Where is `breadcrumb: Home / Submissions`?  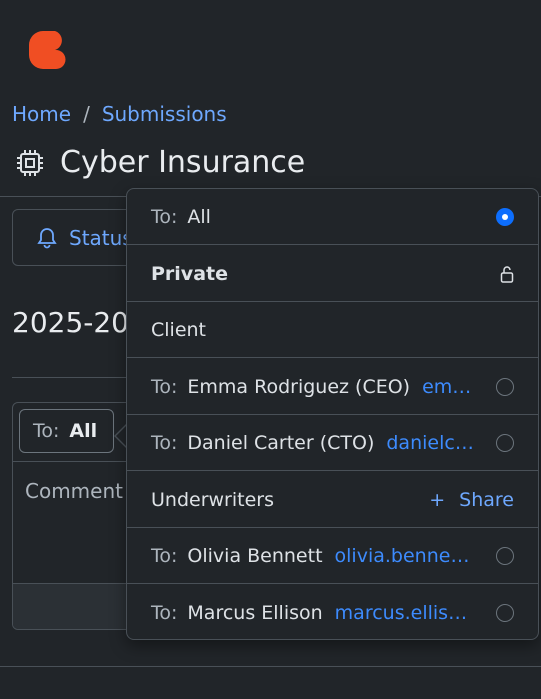 breadcrumb: Home / Submissions is located at coordinates (119, 114).